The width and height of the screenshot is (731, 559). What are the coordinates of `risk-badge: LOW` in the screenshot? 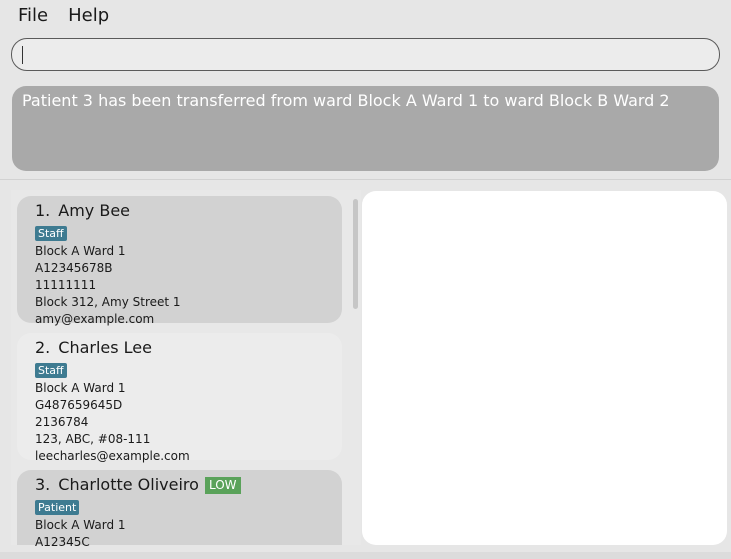 It's located at (222, 485).